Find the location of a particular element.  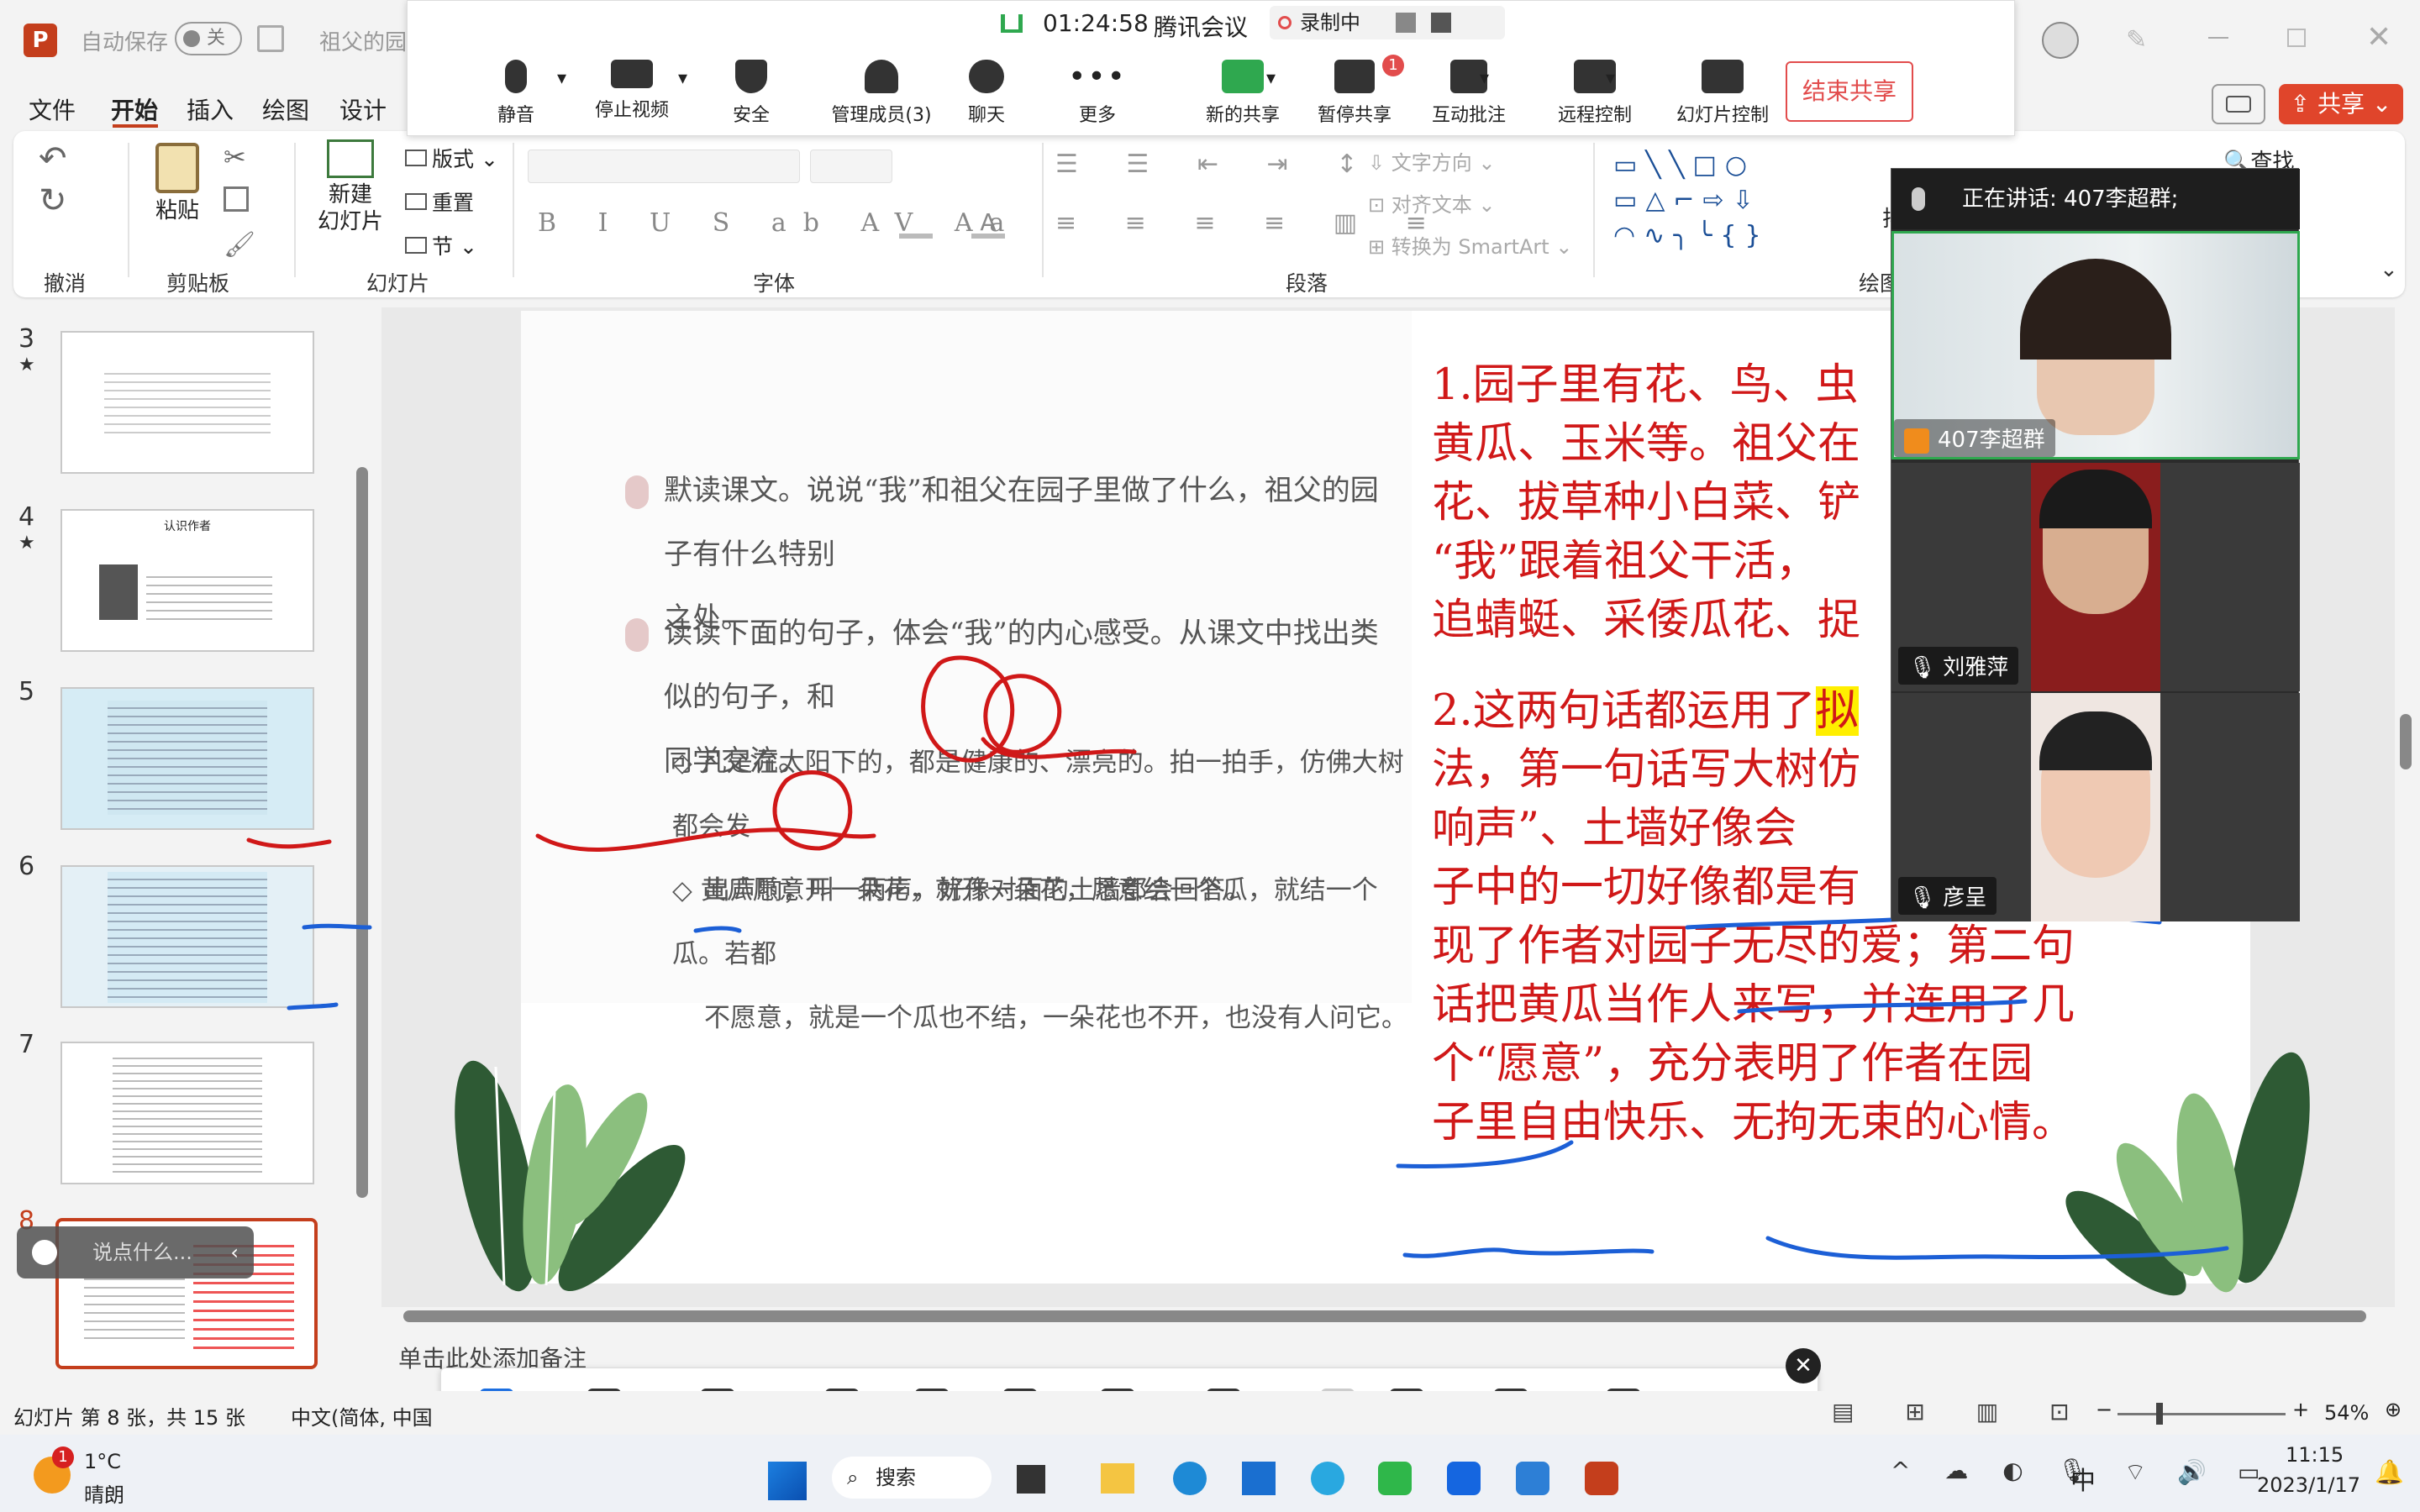

participant-name: 刘雅萍 is located at coordinates (1976, 667).